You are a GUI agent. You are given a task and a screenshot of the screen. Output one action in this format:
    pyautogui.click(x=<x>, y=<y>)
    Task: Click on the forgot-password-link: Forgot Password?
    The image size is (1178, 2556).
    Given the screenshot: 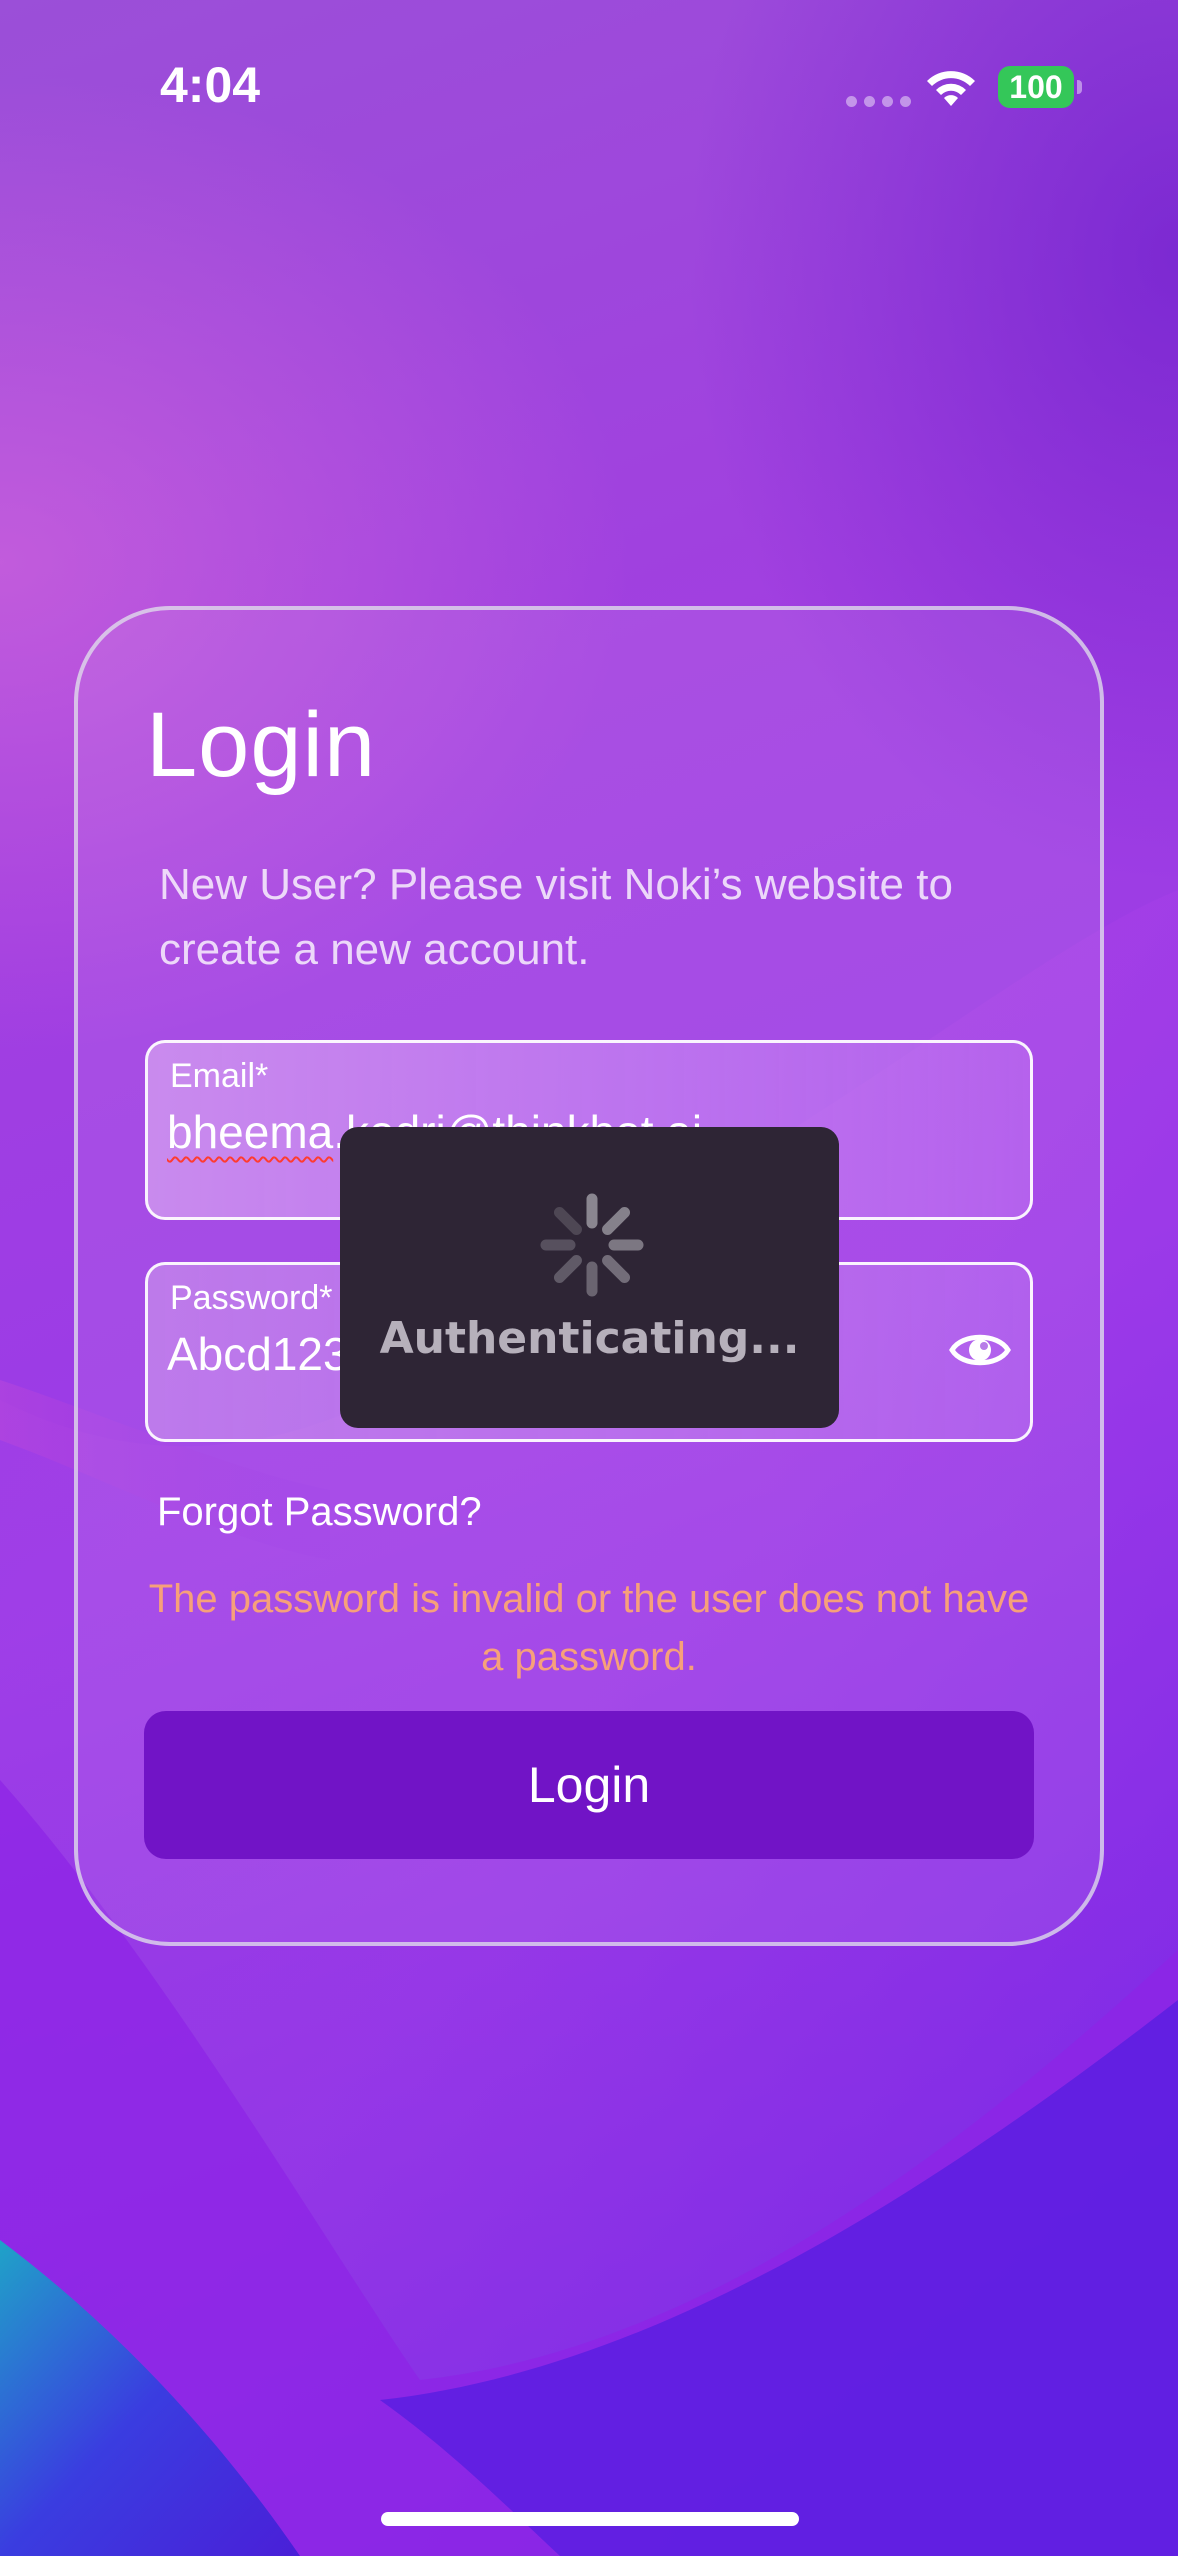 What is the action you would take?
    pyautogui.click(x=319, y=1512)
    